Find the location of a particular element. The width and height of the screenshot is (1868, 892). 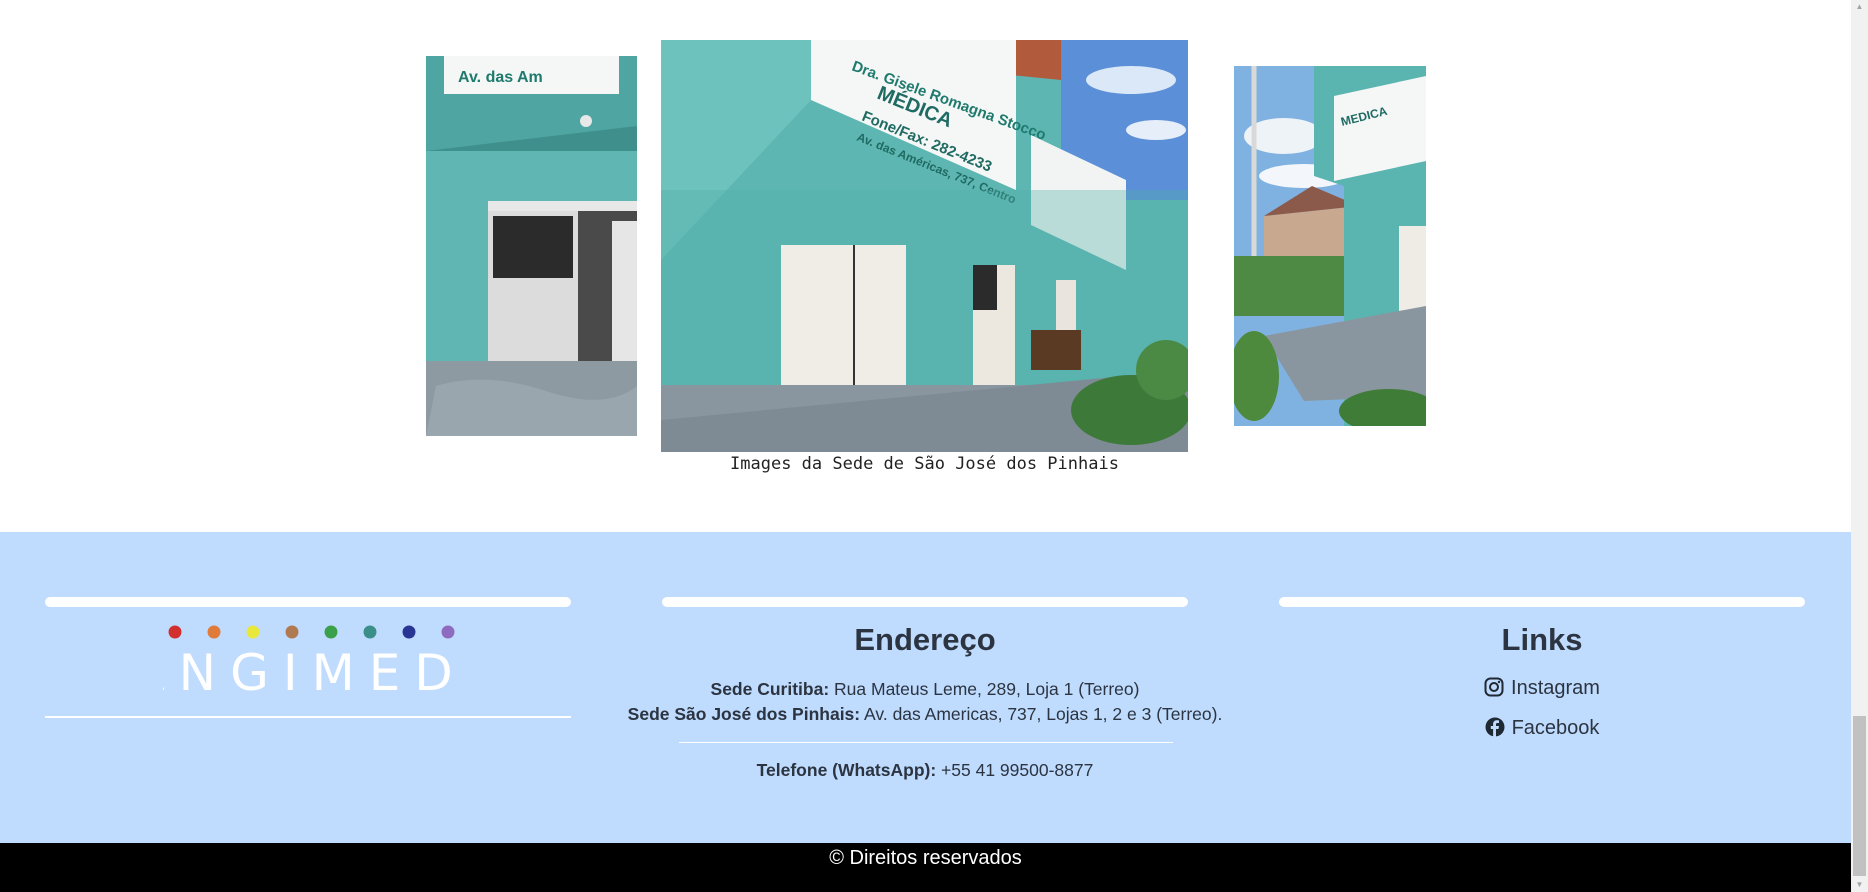

address-divider is located at coordinates (926, 742).